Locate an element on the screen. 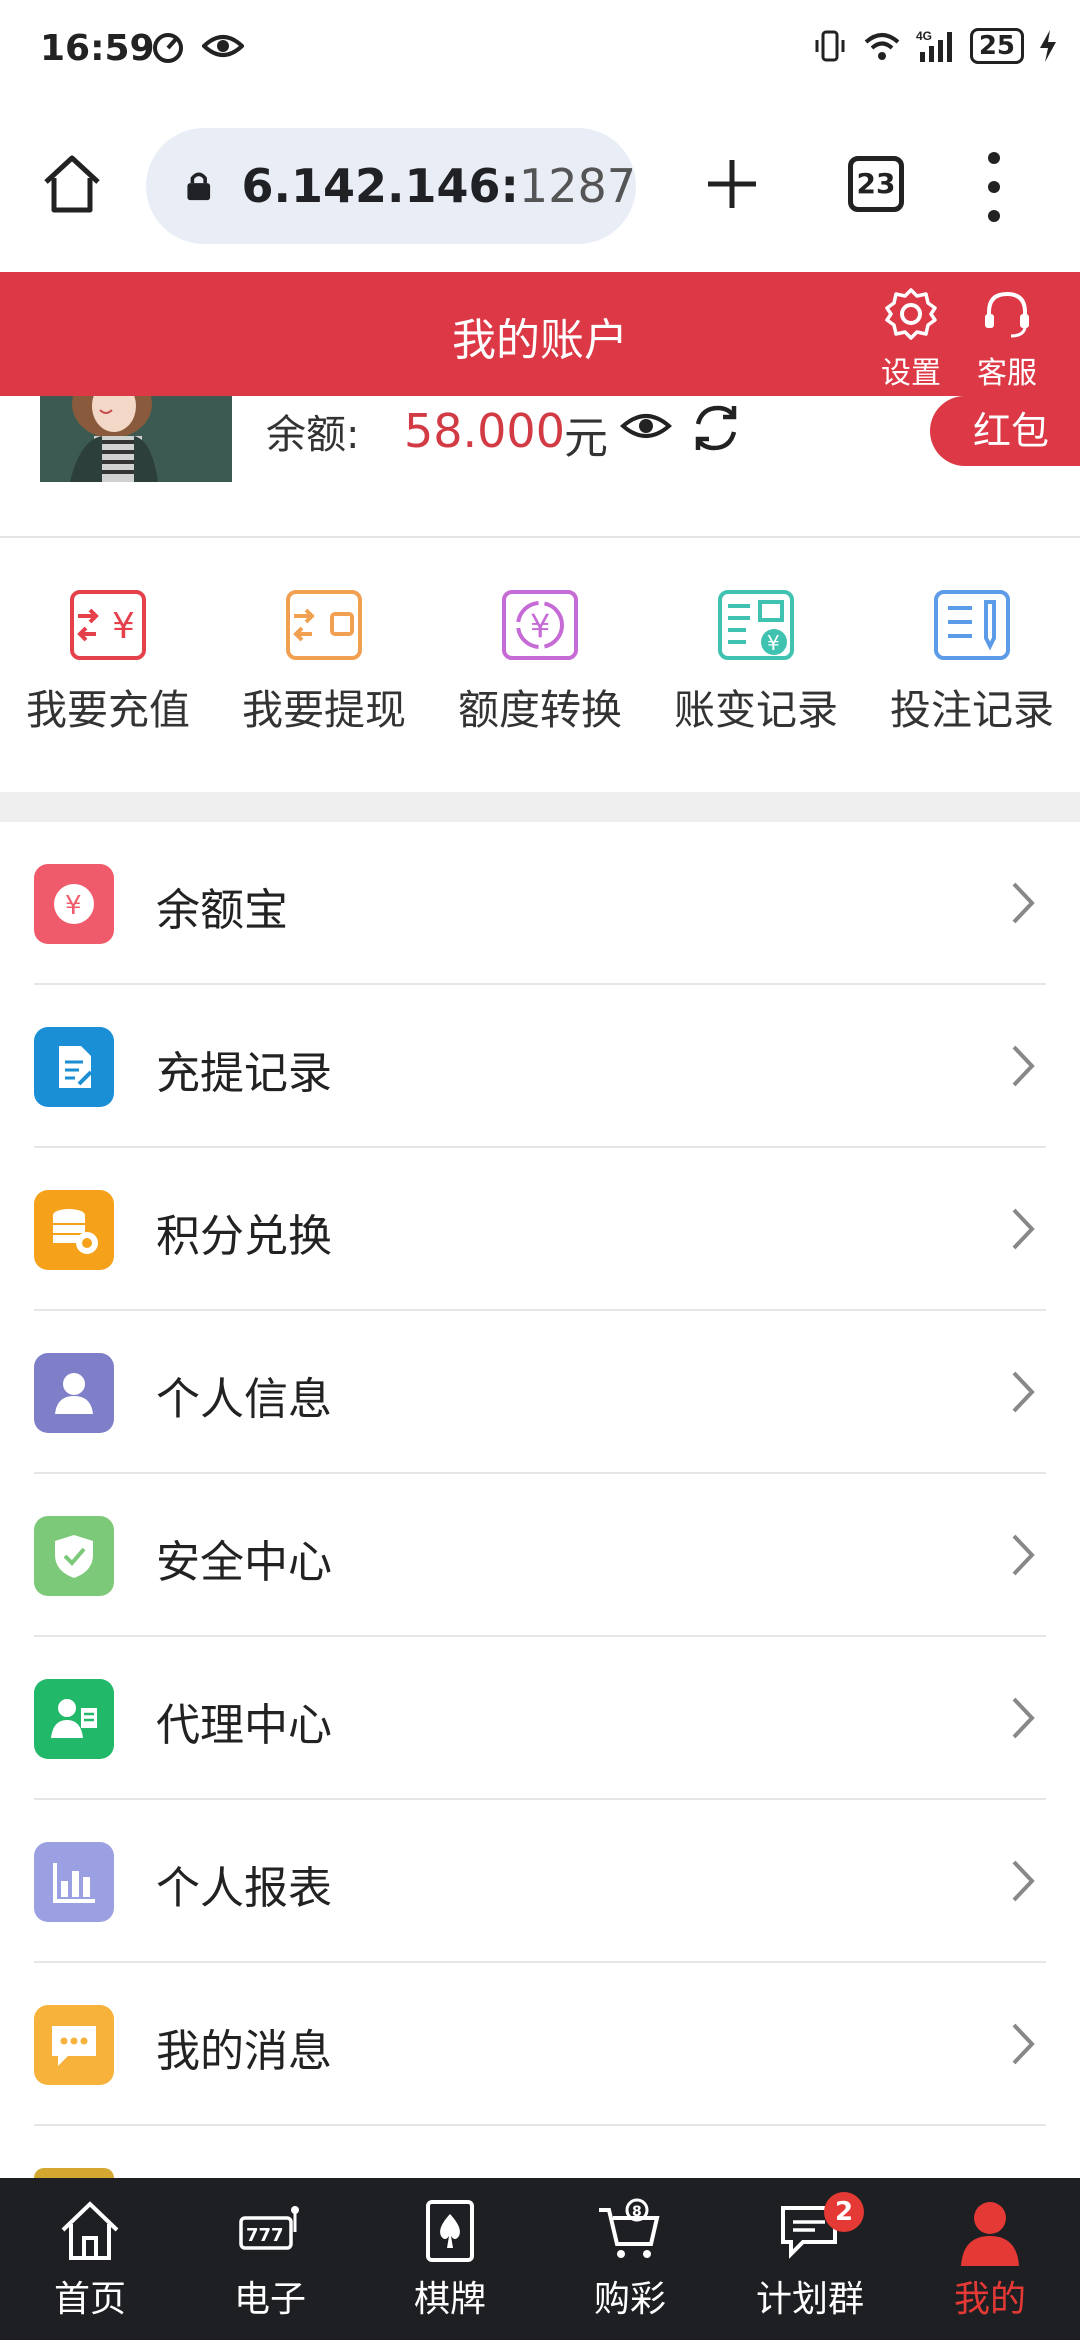 This screenshot has width=1080, height=2340. signal-icon: 4G is located at coordinates (934, 45).